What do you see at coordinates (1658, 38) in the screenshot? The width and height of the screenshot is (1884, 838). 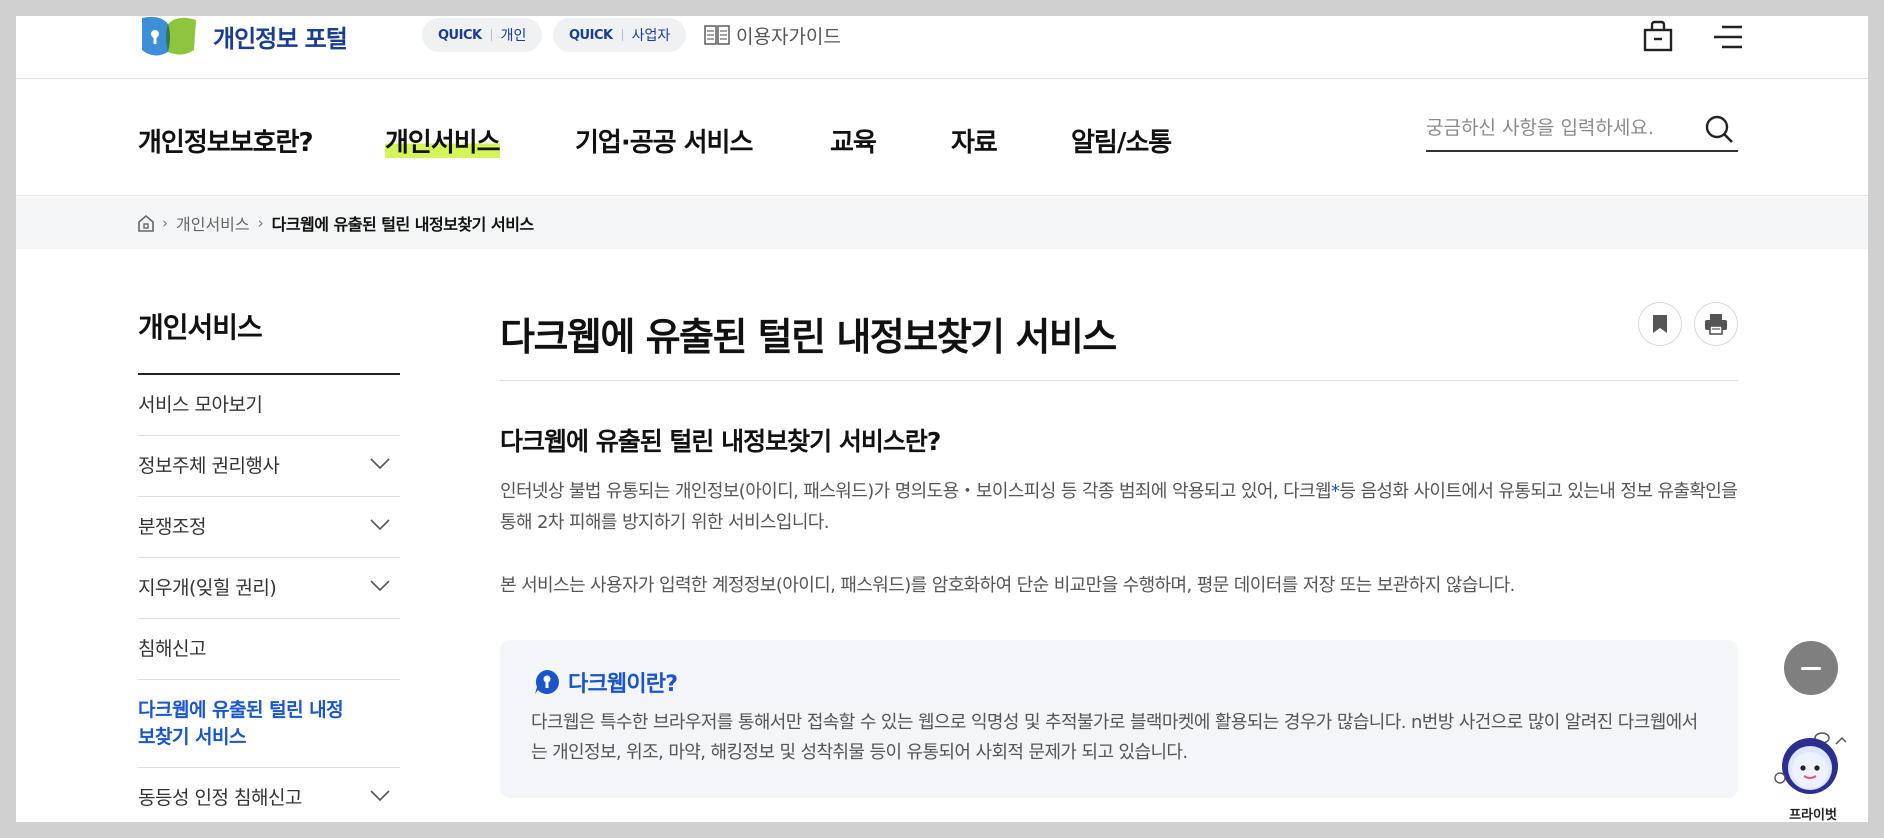 I see `bag-icon` at bounding box center [1658, 38].